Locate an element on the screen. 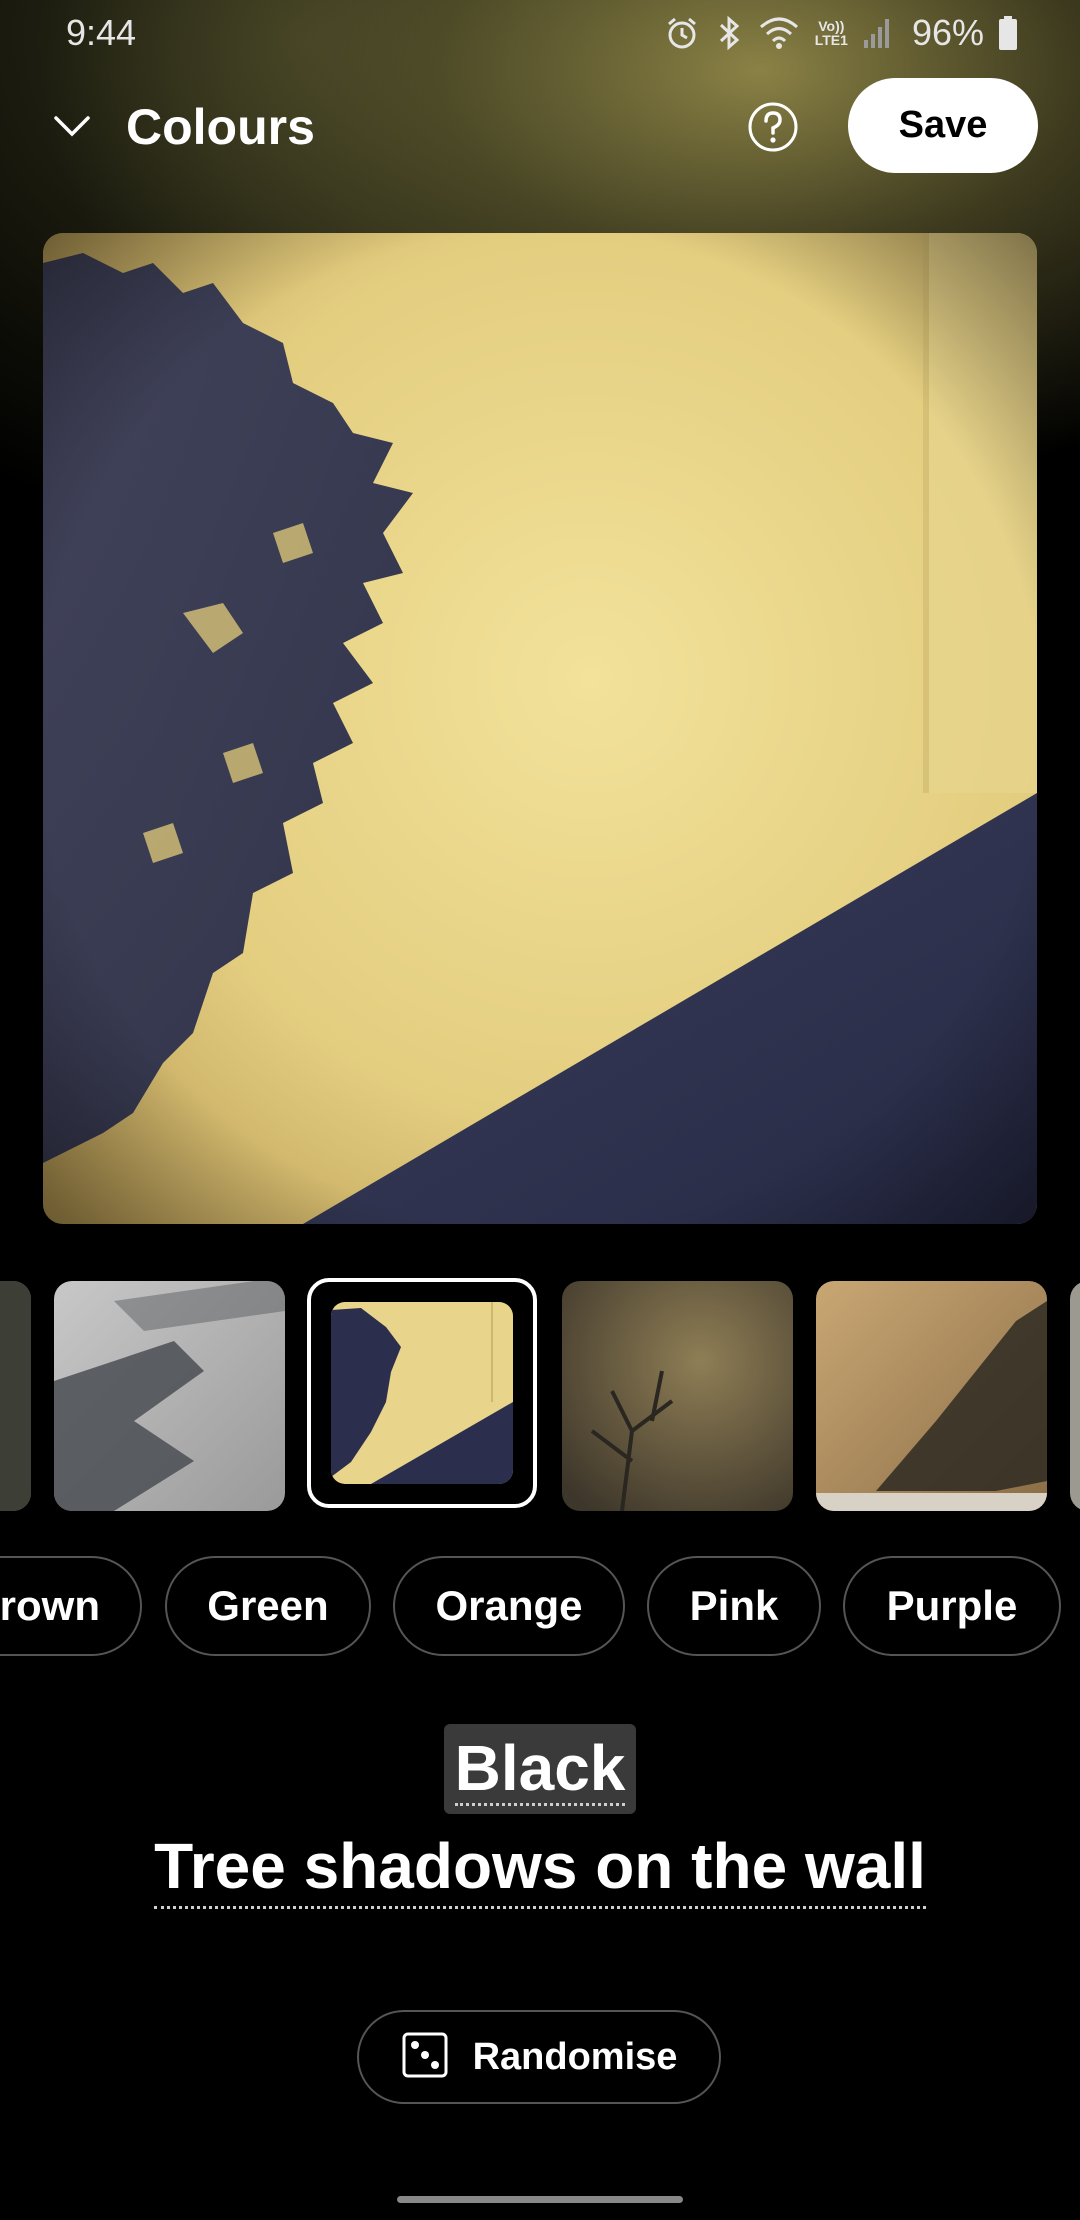 This screenshot has width=1080, height=2220. volte-icon: Vo)) LTE1 is located at coordinates (831, 33).